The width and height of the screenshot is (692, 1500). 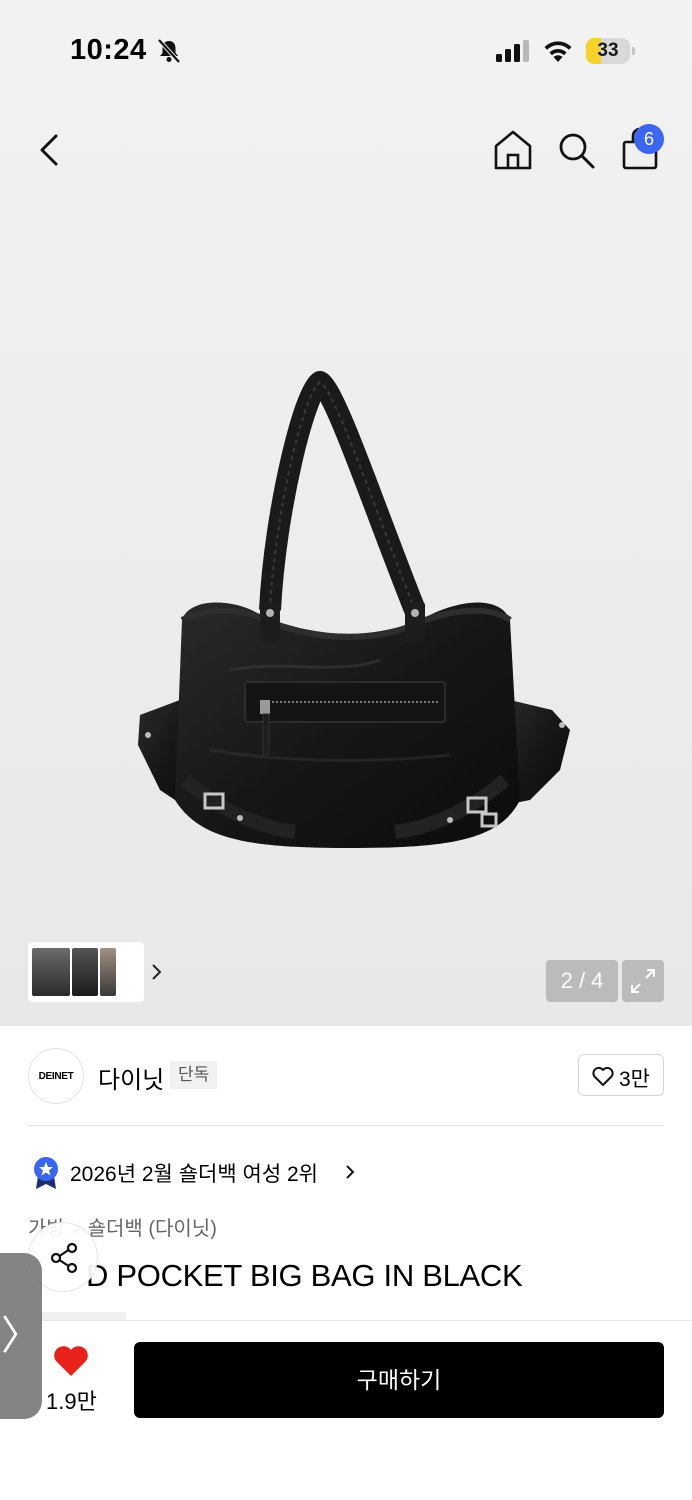 I want to click on bell-off-icon, so click(x=169, y=51).